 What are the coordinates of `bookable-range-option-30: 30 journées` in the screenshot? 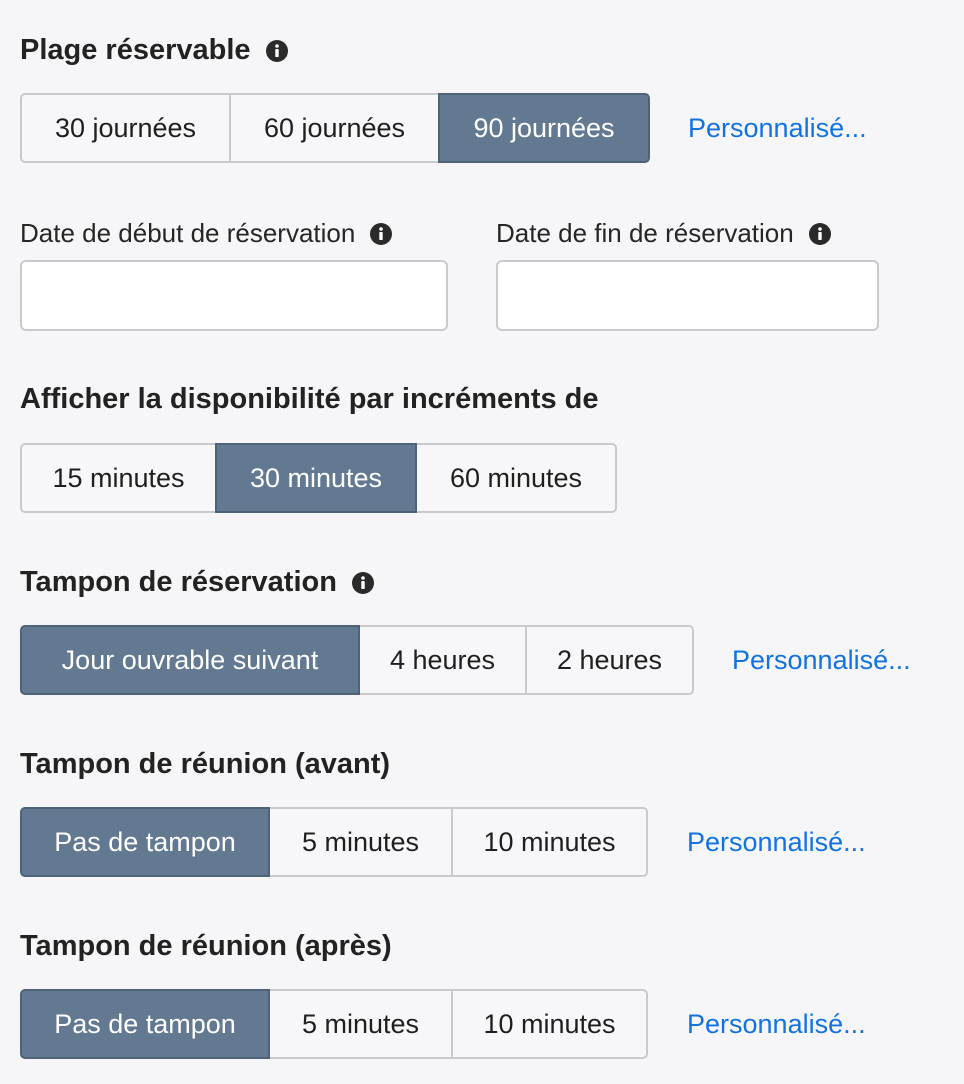 It's located at (125, 128).